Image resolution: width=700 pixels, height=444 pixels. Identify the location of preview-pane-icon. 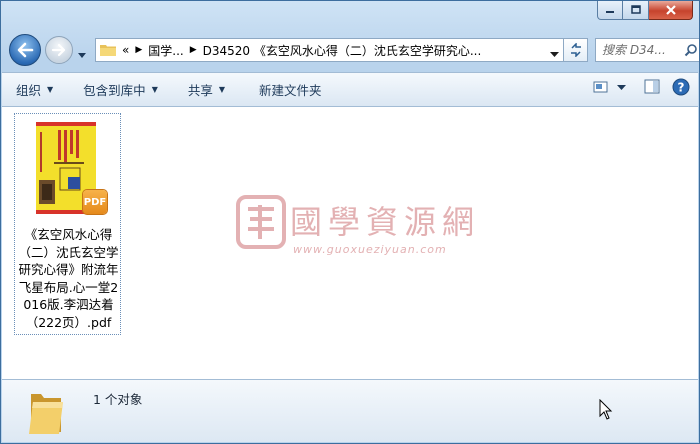
(652, 86).